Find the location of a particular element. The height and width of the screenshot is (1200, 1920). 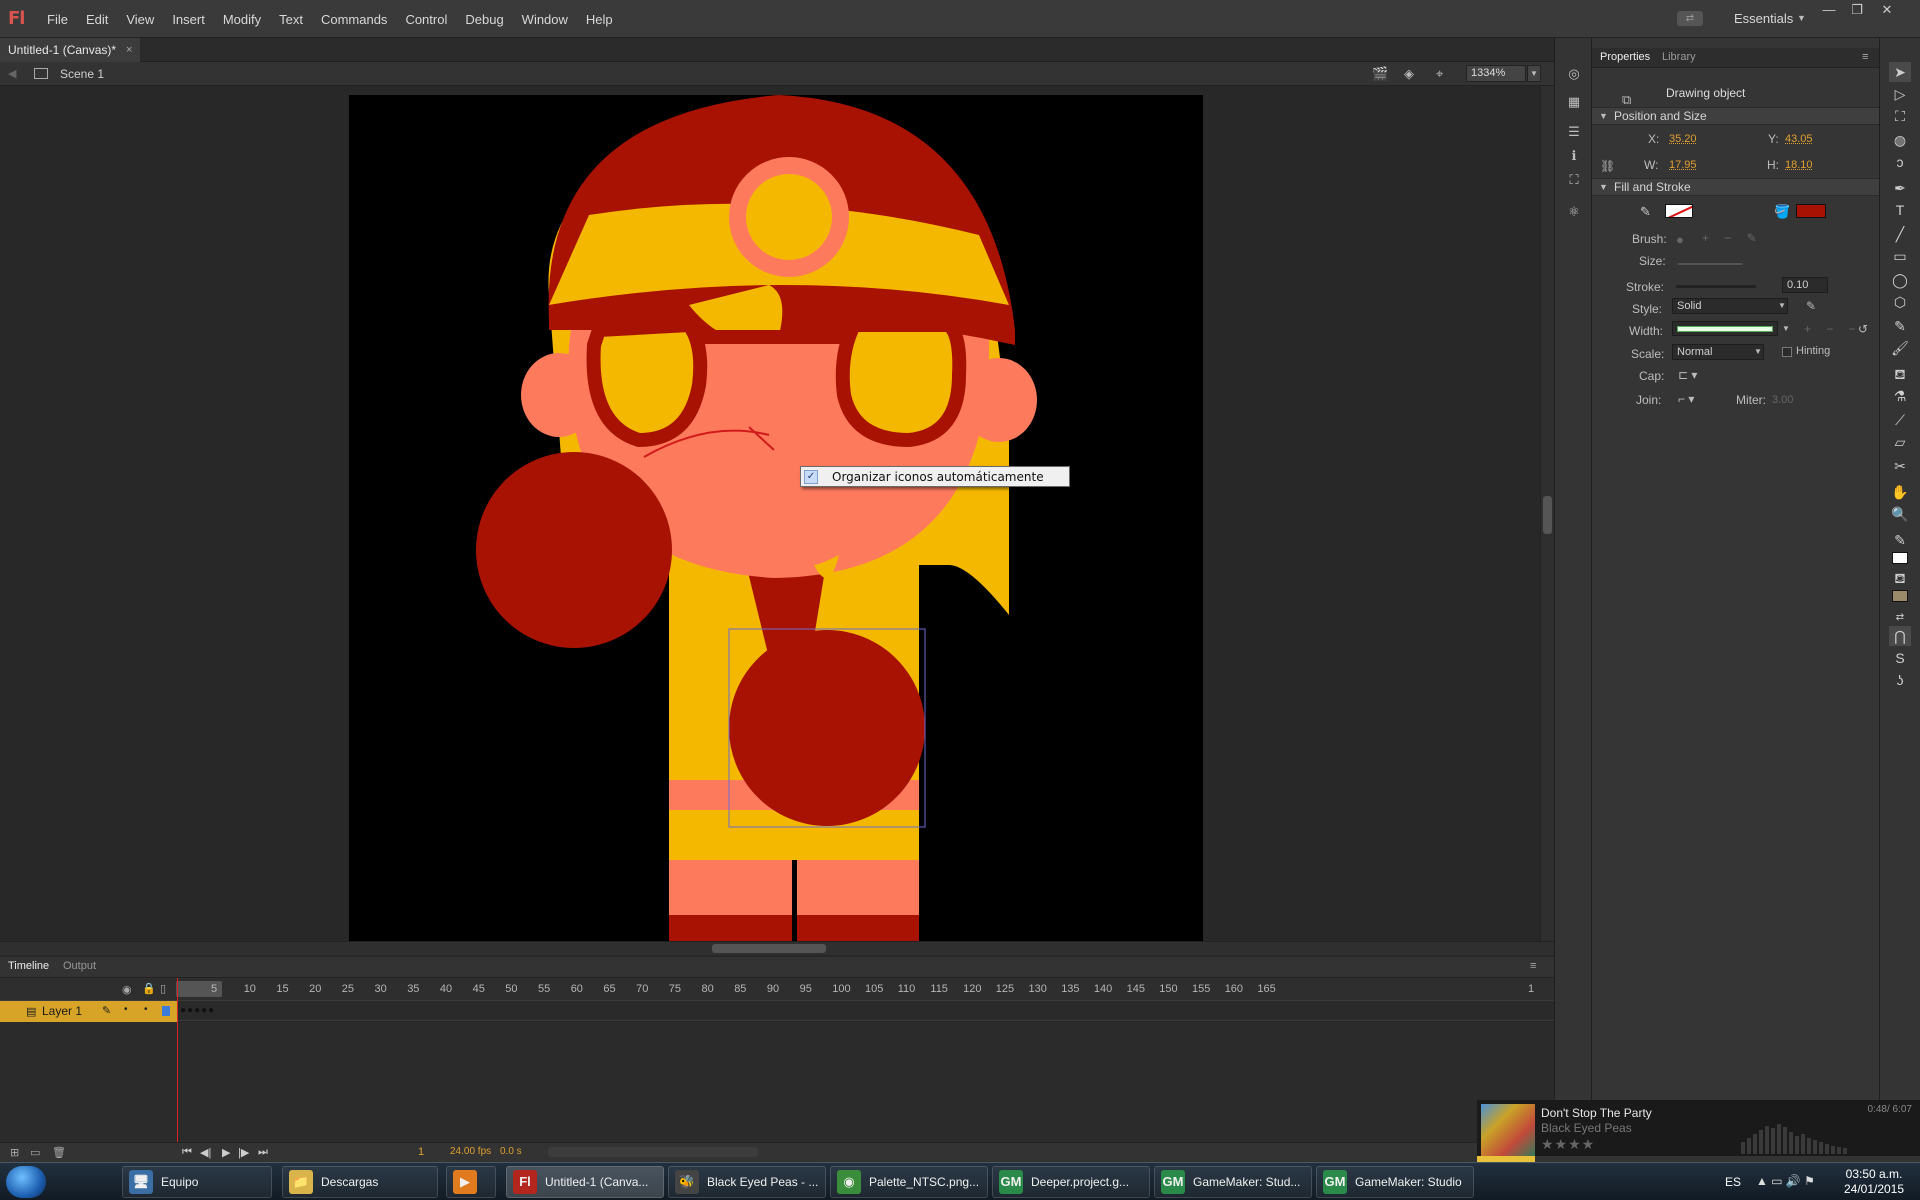

oval-tool-icon: ◯ is located at coordinates (1900, 280).